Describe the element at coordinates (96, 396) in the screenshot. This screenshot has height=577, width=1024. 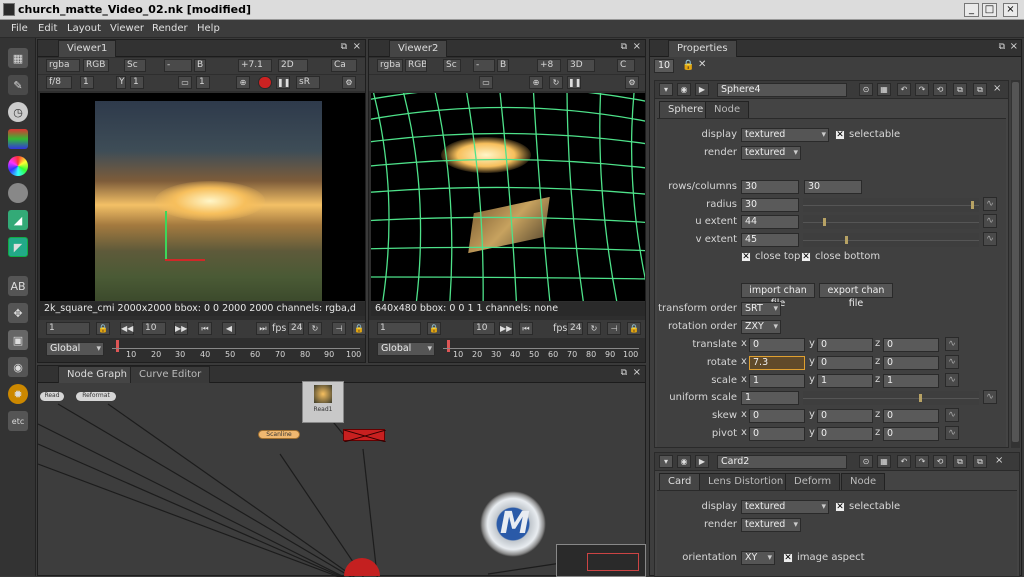
I see `node-reformat: Reformat` at that location.